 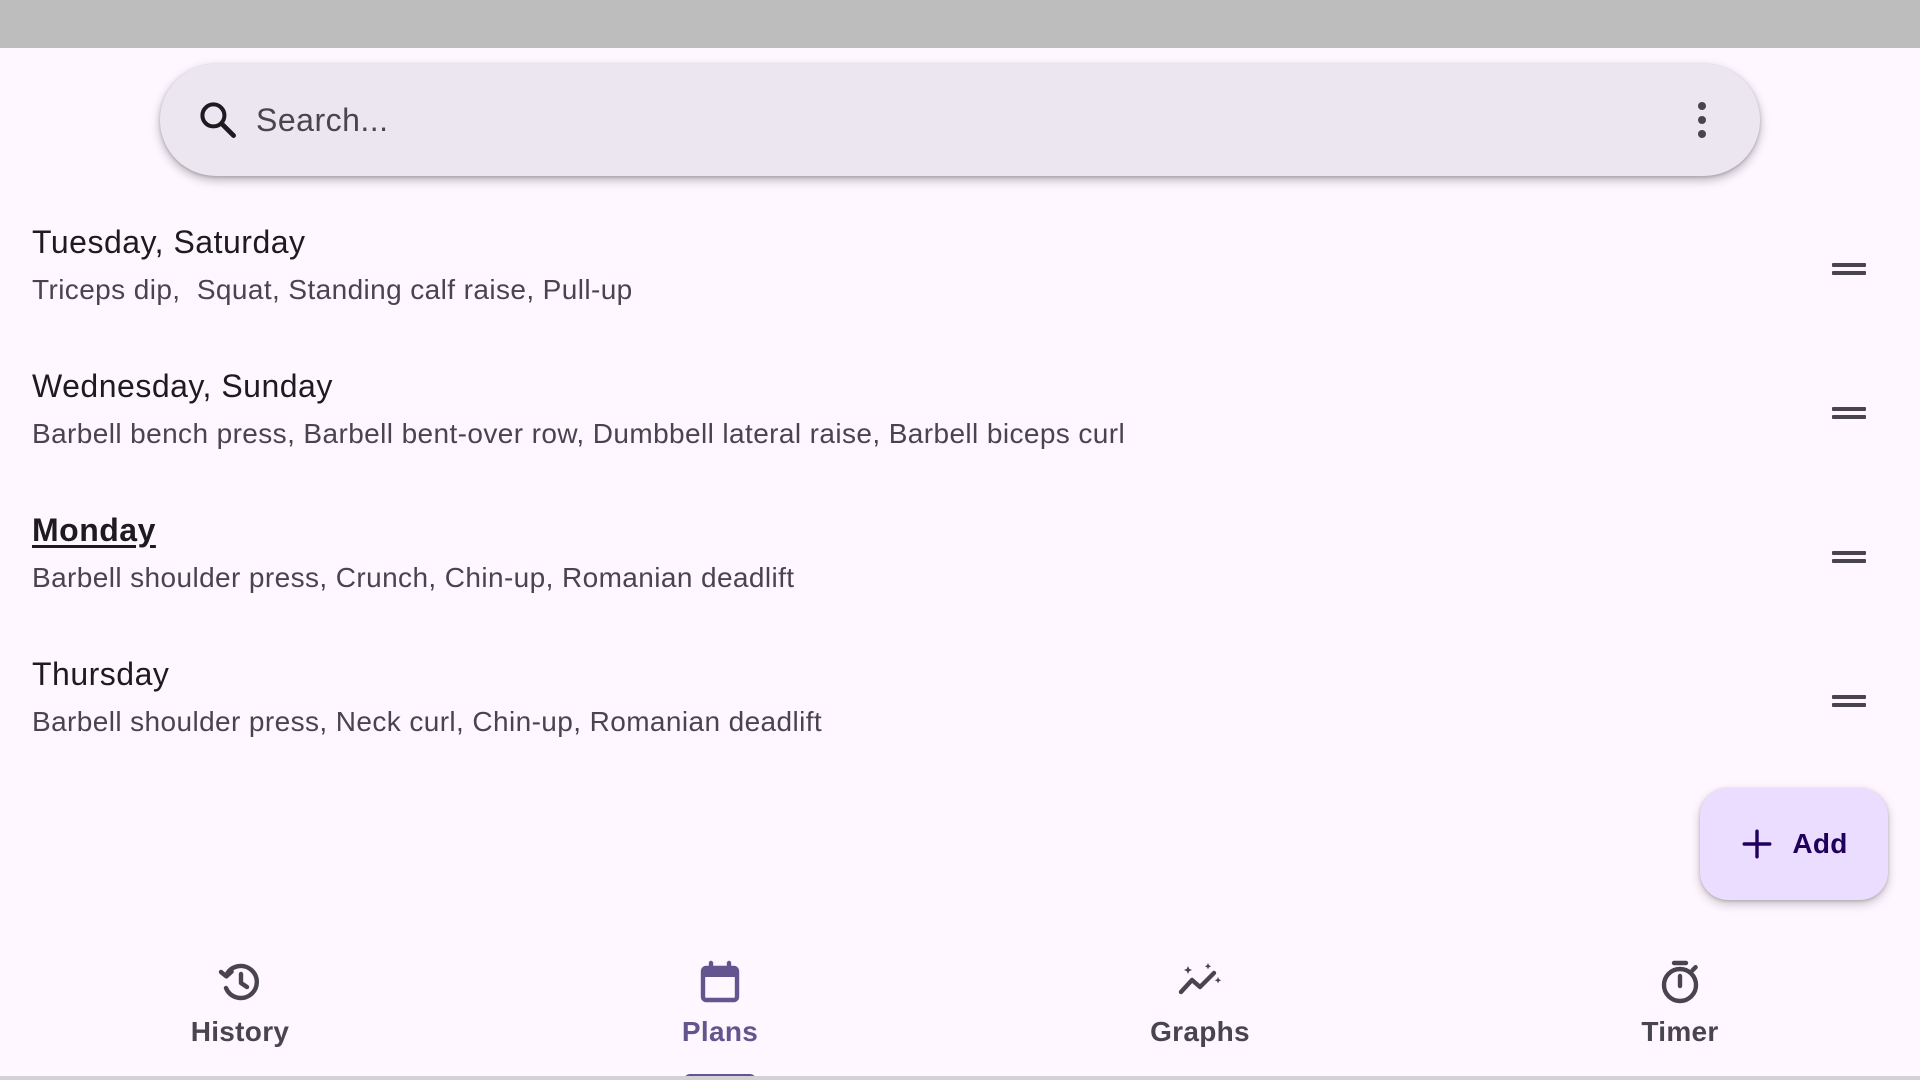 I want to click on plus-icon, so click(x=1757, y=844).